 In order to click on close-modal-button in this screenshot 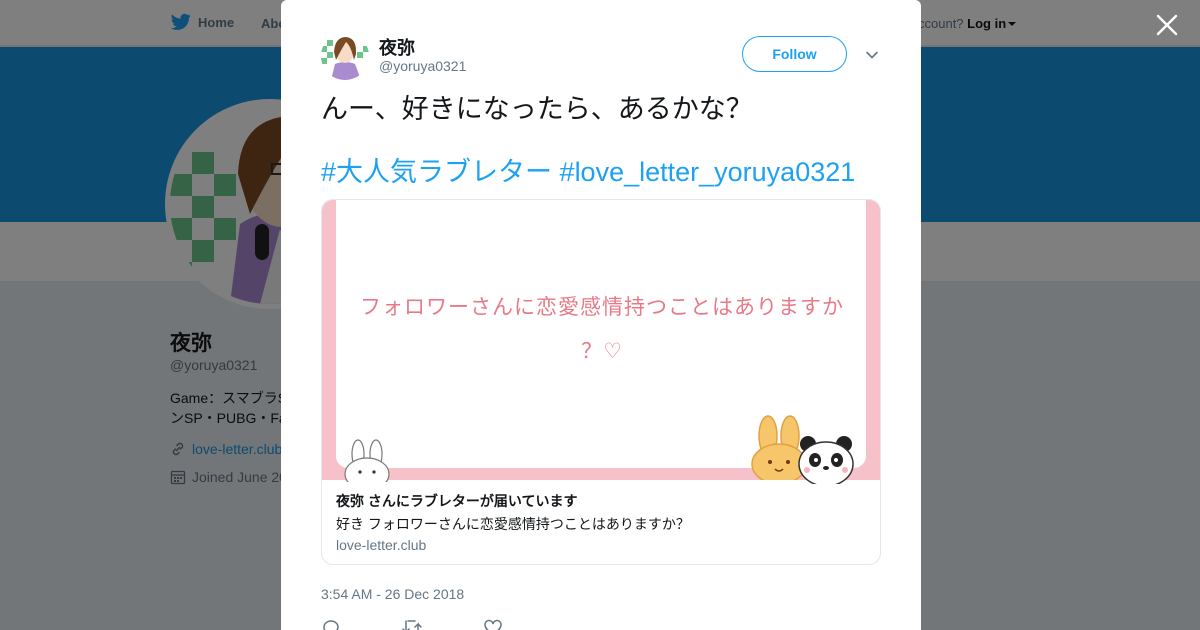, I will do `click(1167, 25)`.